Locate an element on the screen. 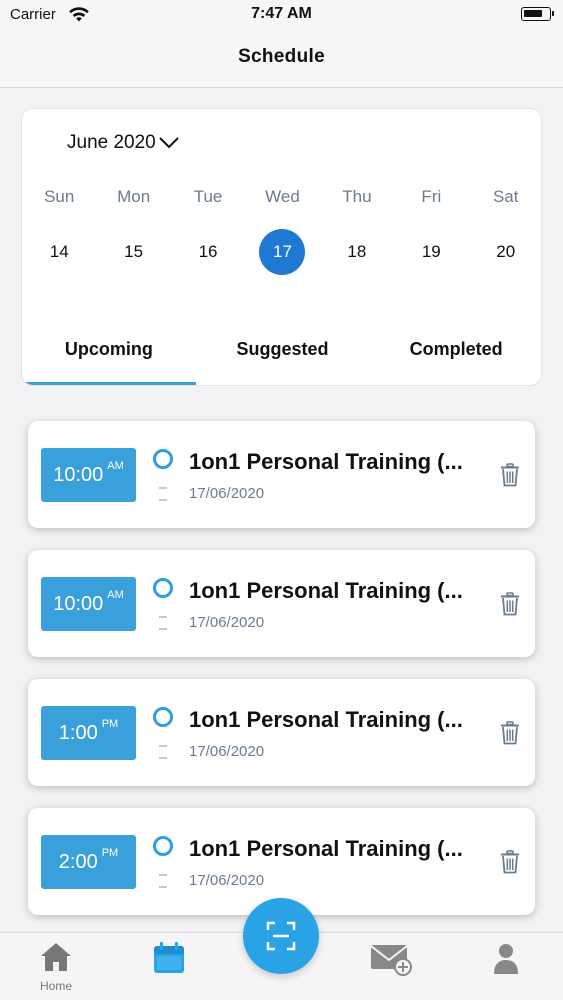  time-badge: 2:00 PM is located at coordinates (88, 862).